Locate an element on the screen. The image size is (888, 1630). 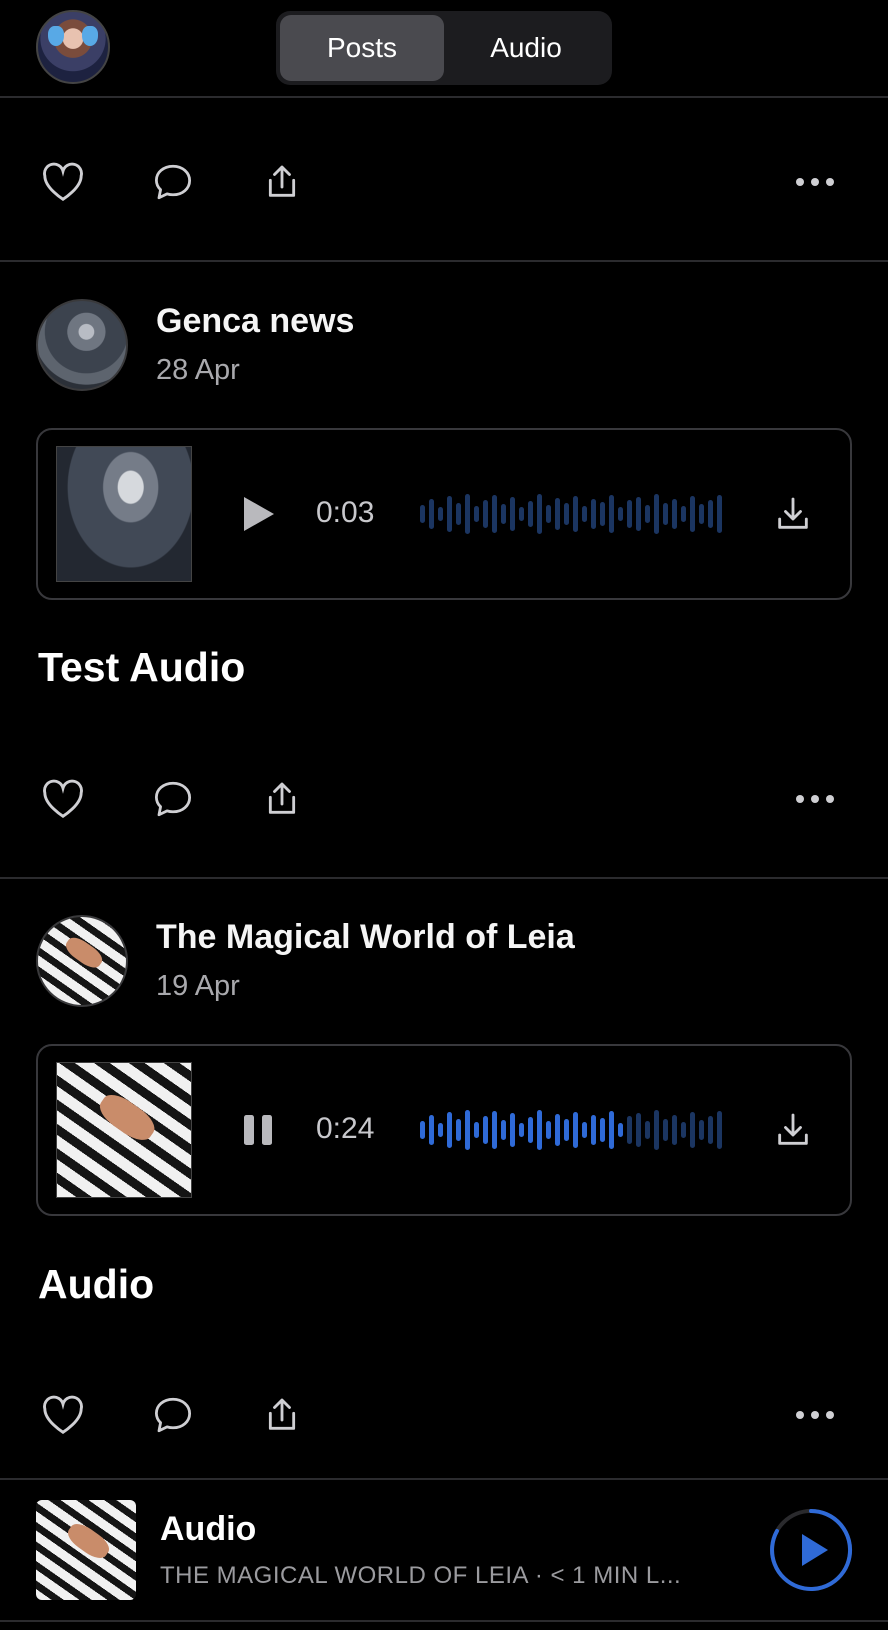
tab-posts: Posts is located at coordinates (362, 48).